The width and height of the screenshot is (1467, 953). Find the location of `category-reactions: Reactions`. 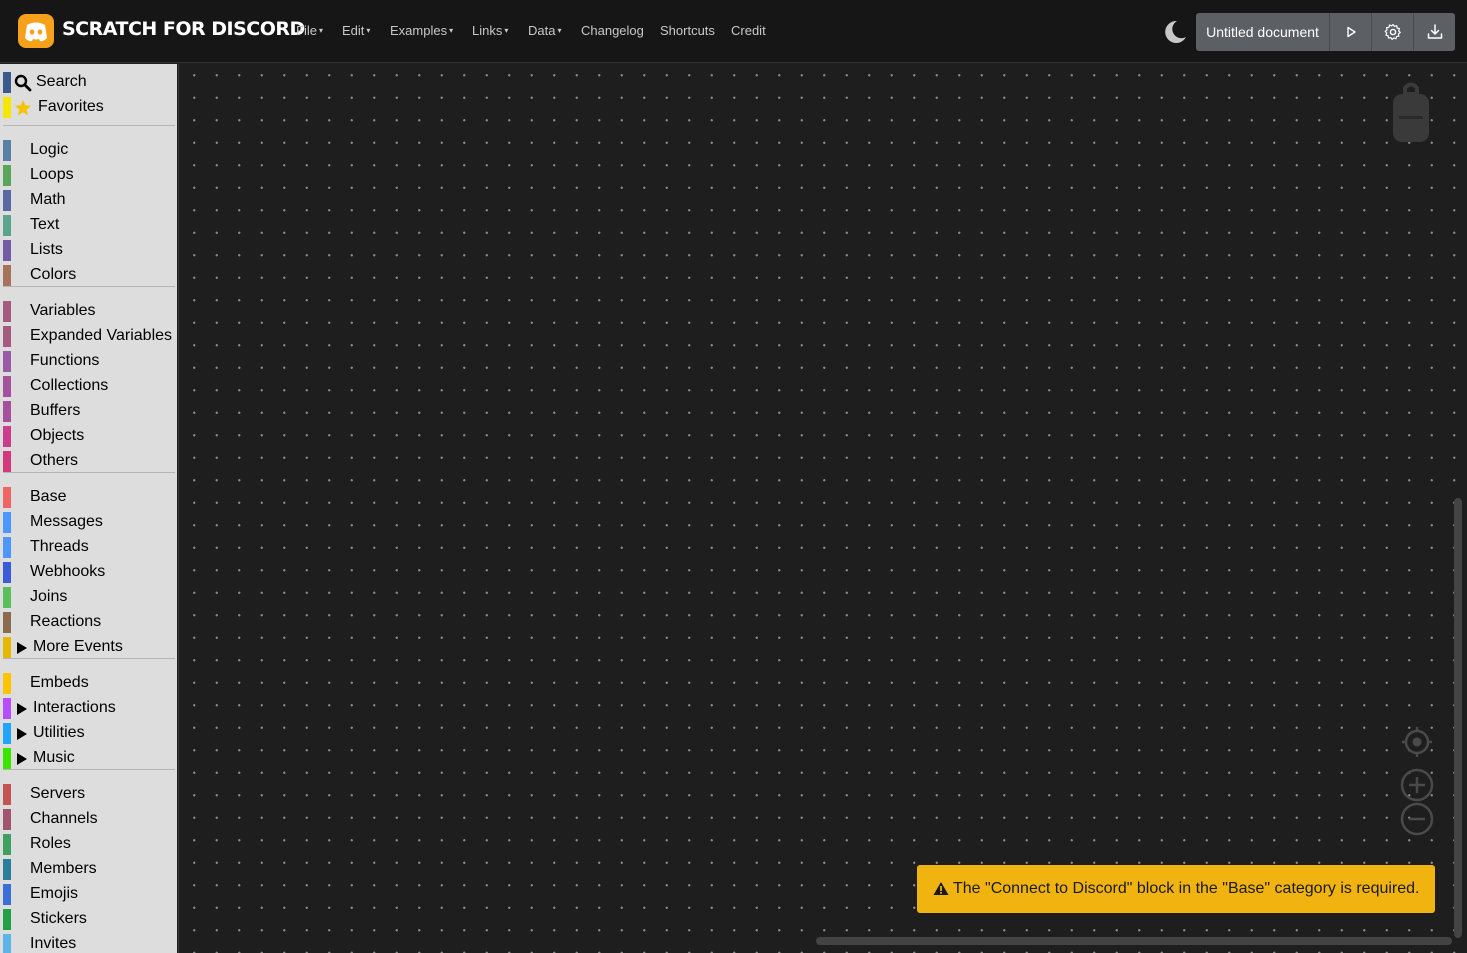

category-reactions: Reactions is located at coordinates (88, 621).